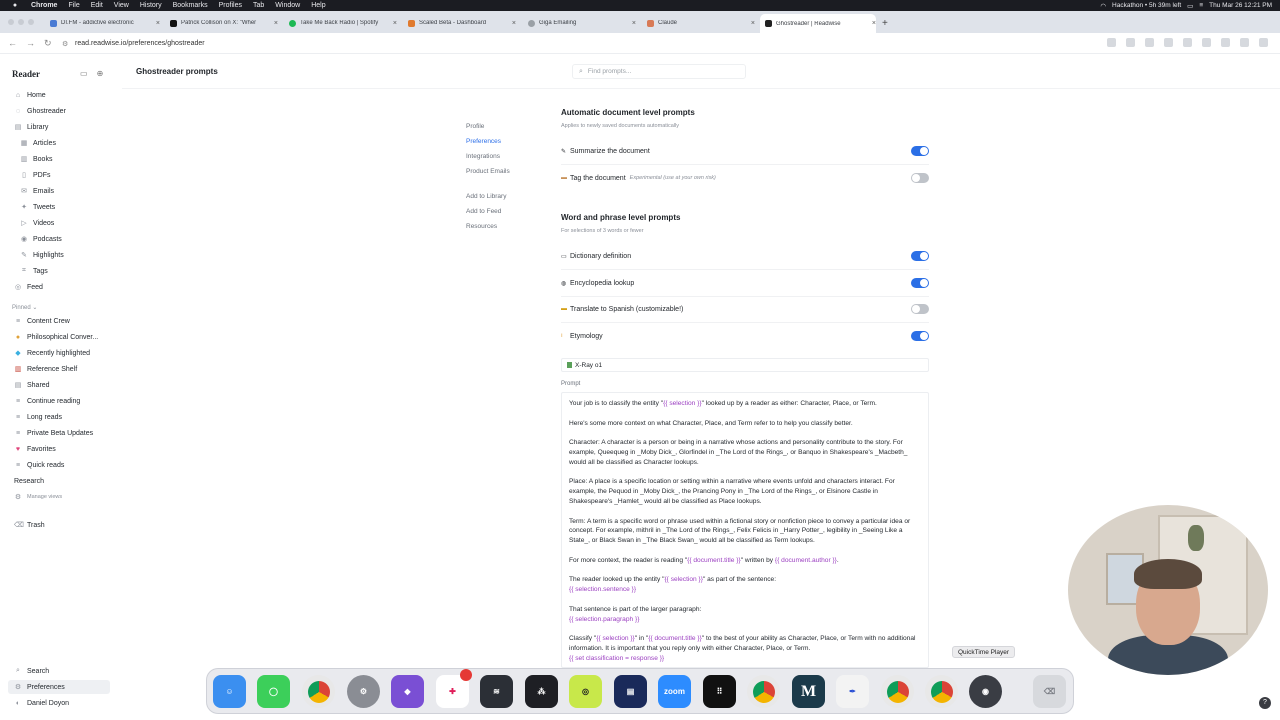 The image size is (1280, 720). What do you see at coordinates (61, 703) in the screenshot?
I see `sidebar-item-user: ◐ Daniel Doyon` at bounding box center [61, 703].